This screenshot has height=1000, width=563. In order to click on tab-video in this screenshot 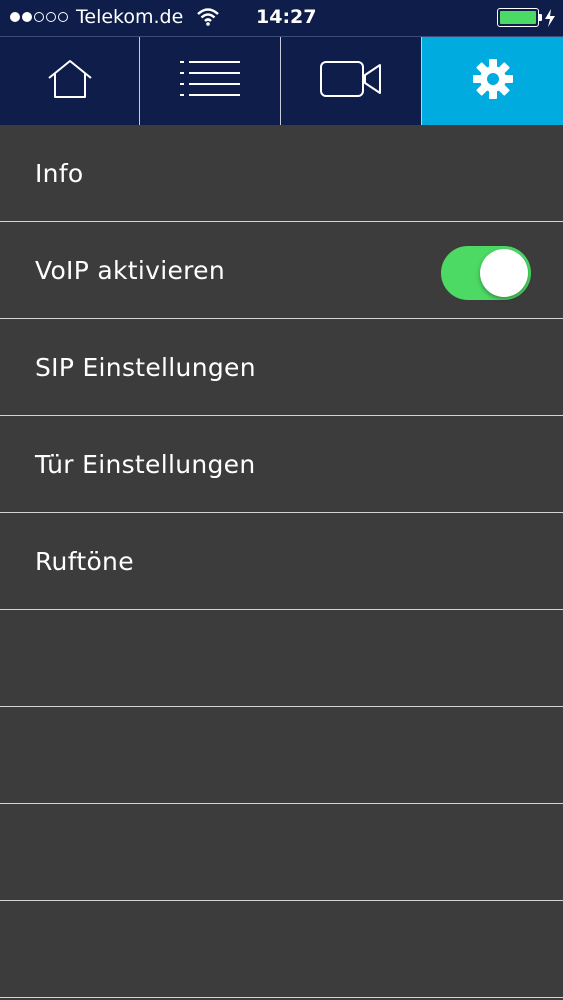, I will do `click(351, 81)`.